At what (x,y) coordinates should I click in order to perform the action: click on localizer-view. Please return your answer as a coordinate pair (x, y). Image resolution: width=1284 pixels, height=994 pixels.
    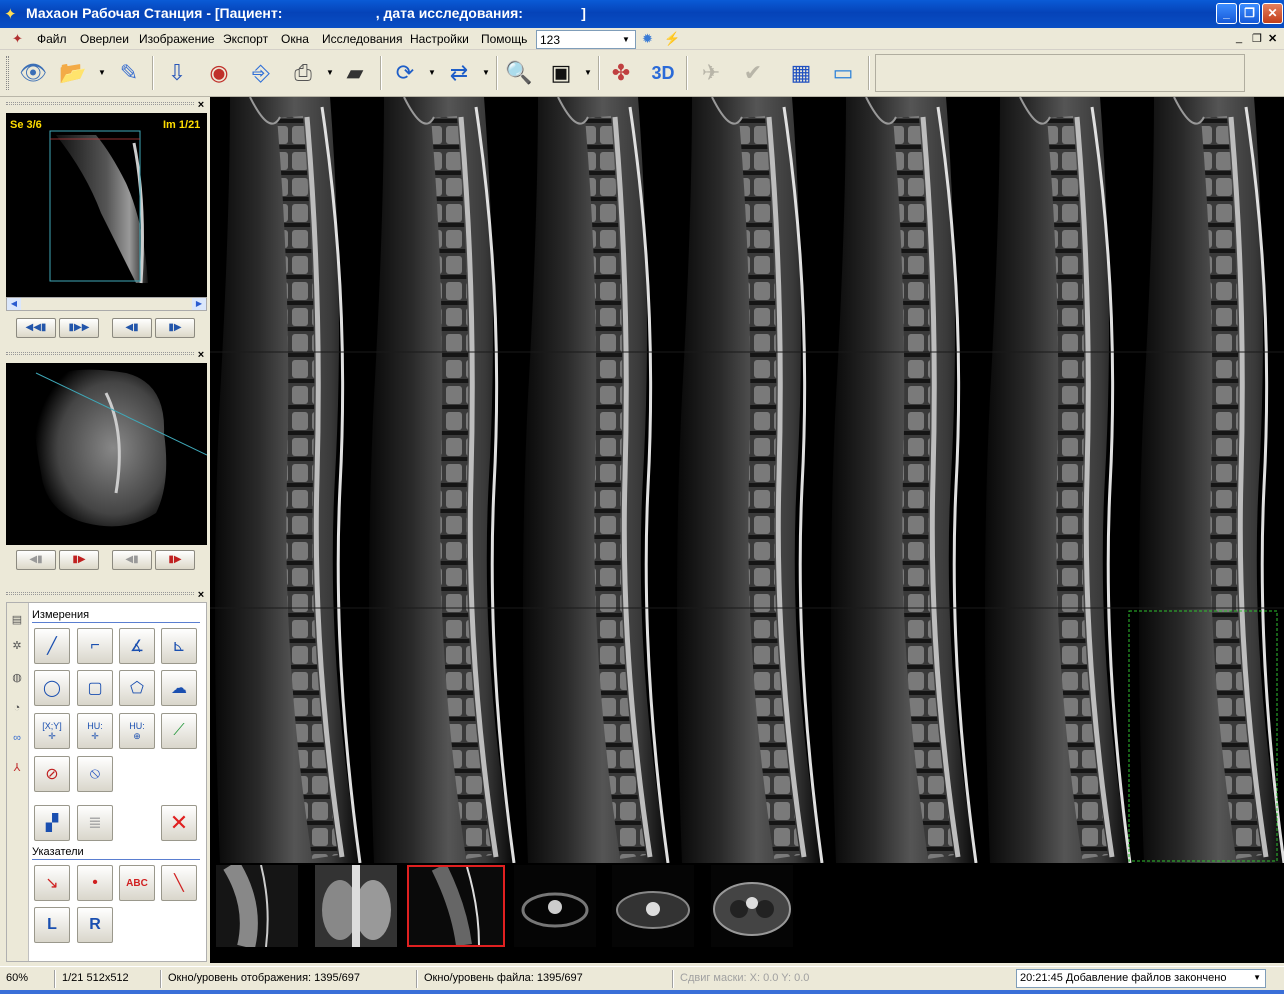
    Looking at the image, I should click on (106, 454).